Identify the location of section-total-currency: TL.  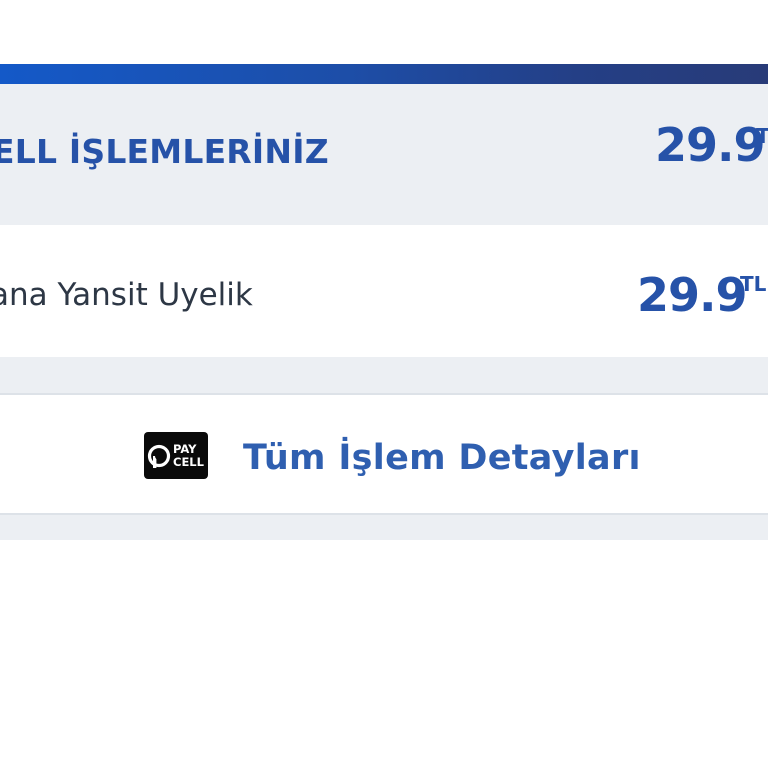
(762, 136).